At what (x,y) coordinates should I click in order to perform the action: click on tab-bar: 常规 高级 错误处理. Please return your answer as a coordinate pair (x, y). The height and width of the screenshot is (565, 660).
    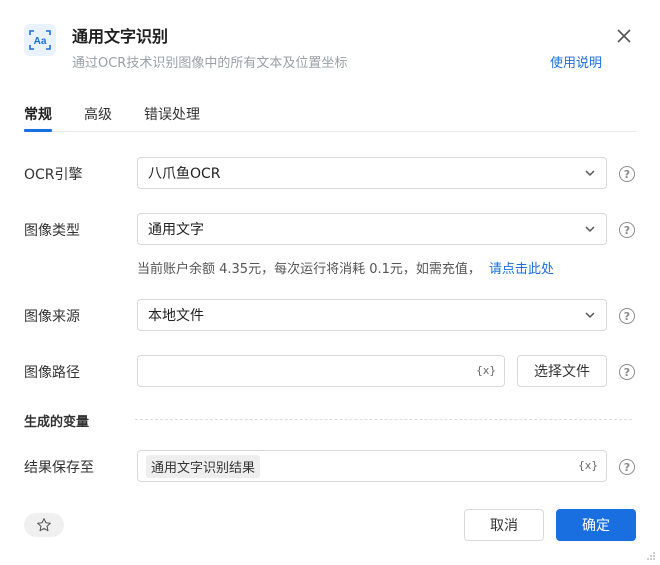
    Looking at the image, I should click on (330, 118).